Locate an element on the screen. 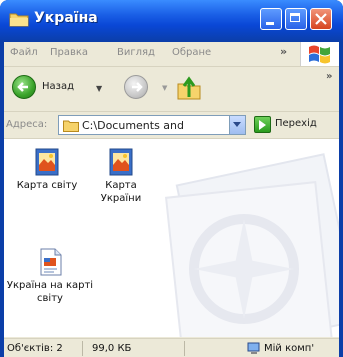 Image resolution: width=343 pixels, height=357 pixels. go-button: Перехід is located at coordinates (294, 125).